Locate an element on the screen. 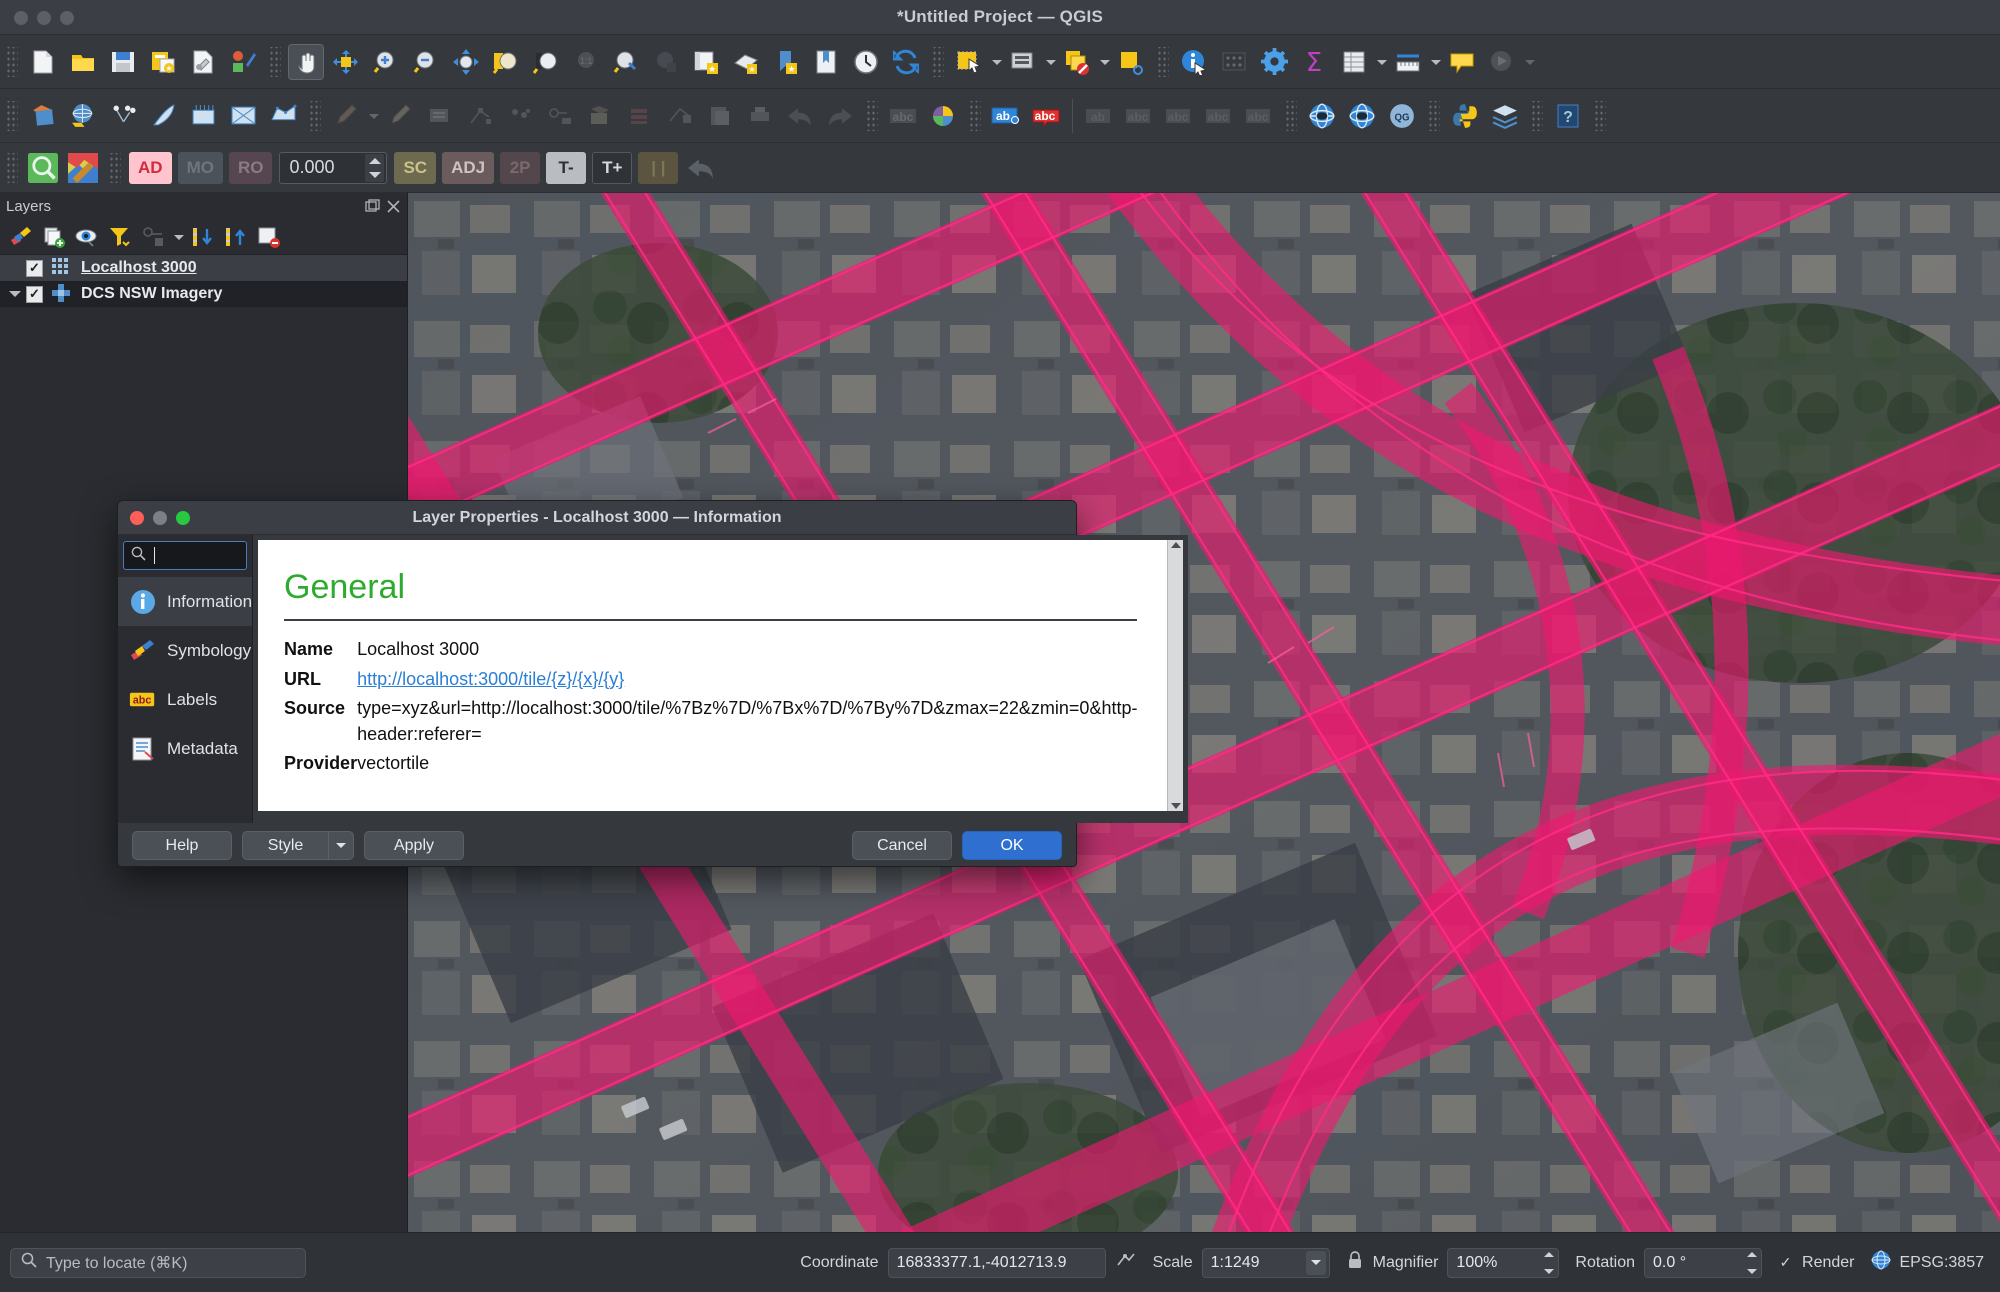 The width and height of the screenshot is (2000, 1292). select-by-value-icon is located at coordinates (1023, 62).